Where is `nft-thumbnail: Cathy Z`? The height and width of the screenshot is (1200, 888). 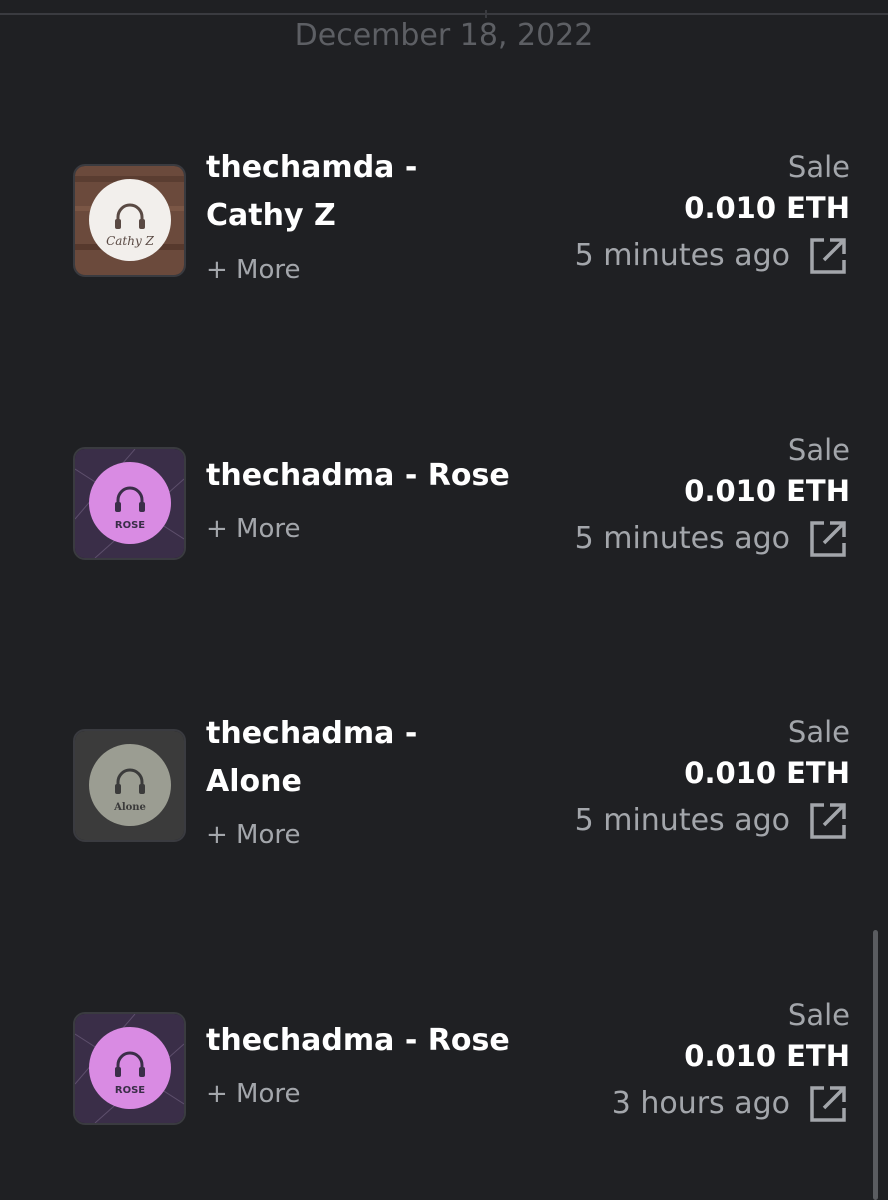 nft-thumbnail: Cathy Z is located at coordinates (129, 220).